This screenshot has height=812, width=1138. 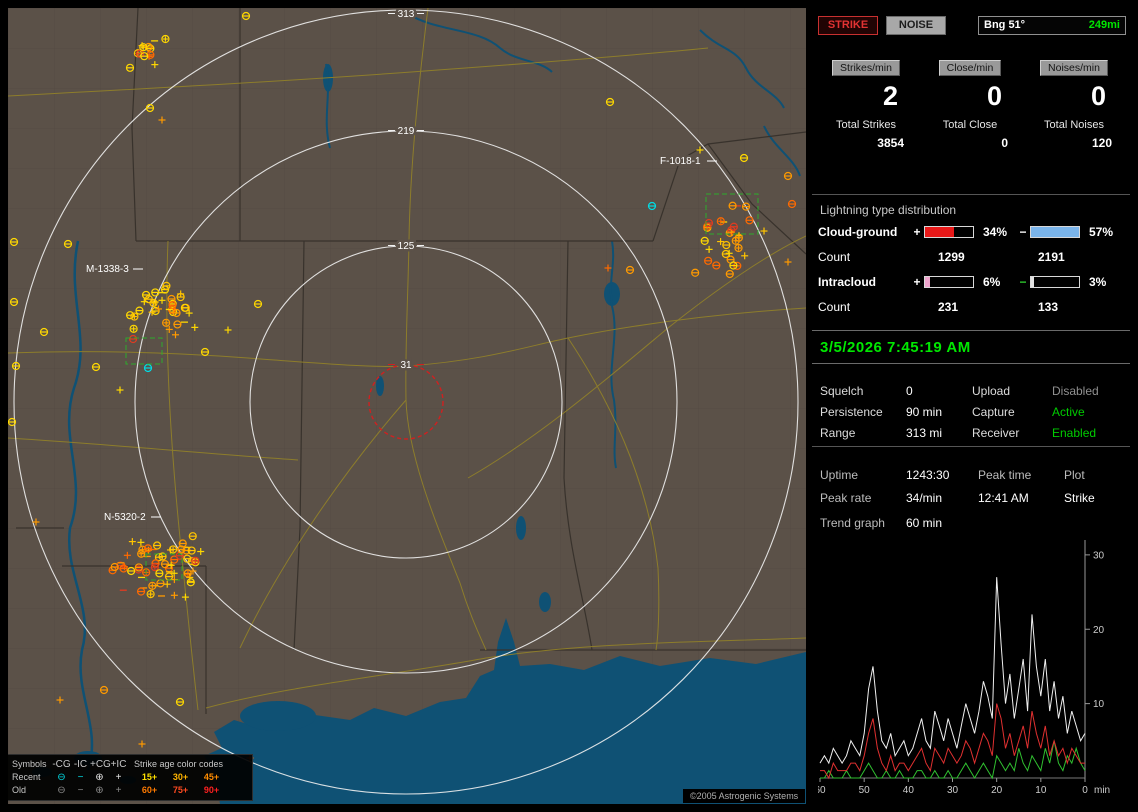 What do you see at coordinates (1104, 25) in the screenshot?
I see `bearing-distance: 249mi` at bounding box center [1104, 25].